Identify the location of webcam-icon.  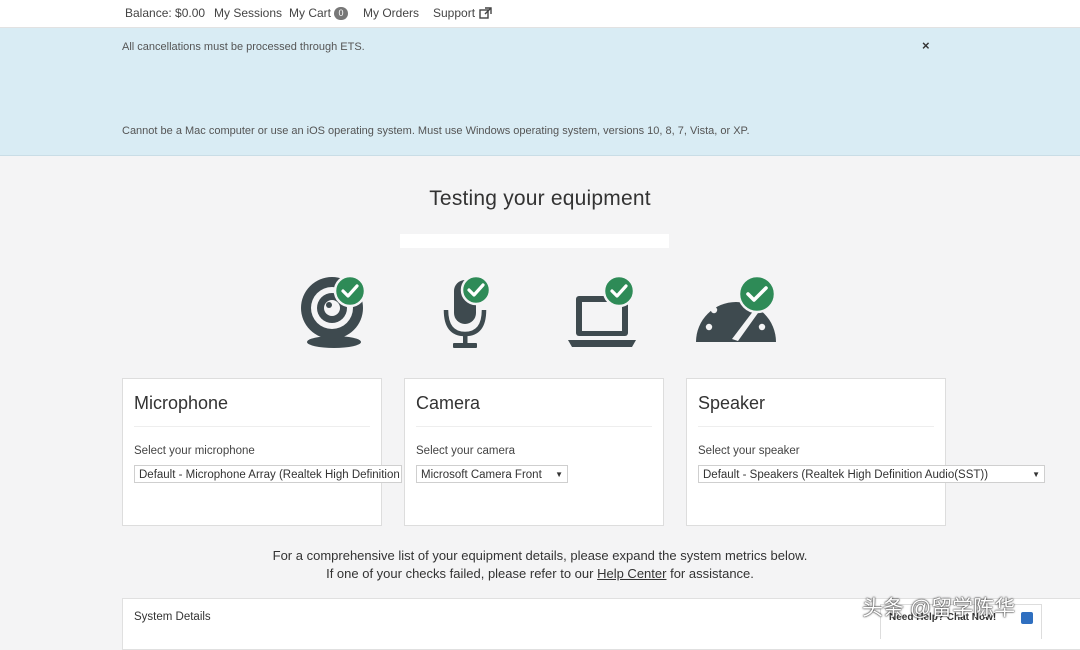
(334, 313).